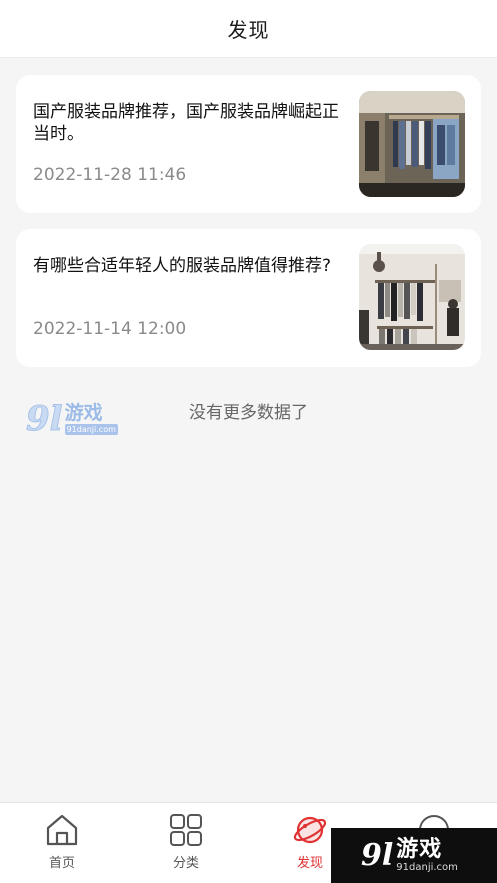 This screenshot has height=883, width=497. I want to click on article-card: 有哪些合适年轻人的服装品牌值得推荐? 2022-11-14 12:00, so click(248, 298).